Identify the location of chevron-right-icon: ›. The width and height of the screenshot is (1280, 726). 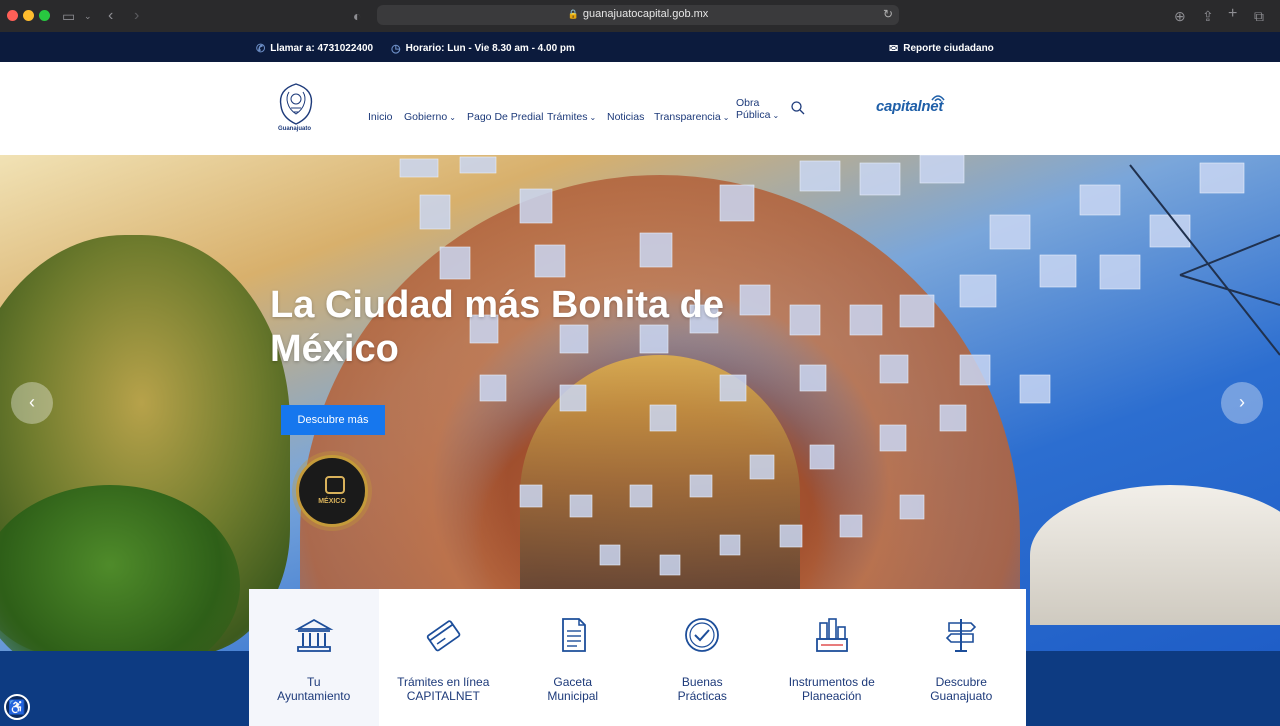
(1242, 402).